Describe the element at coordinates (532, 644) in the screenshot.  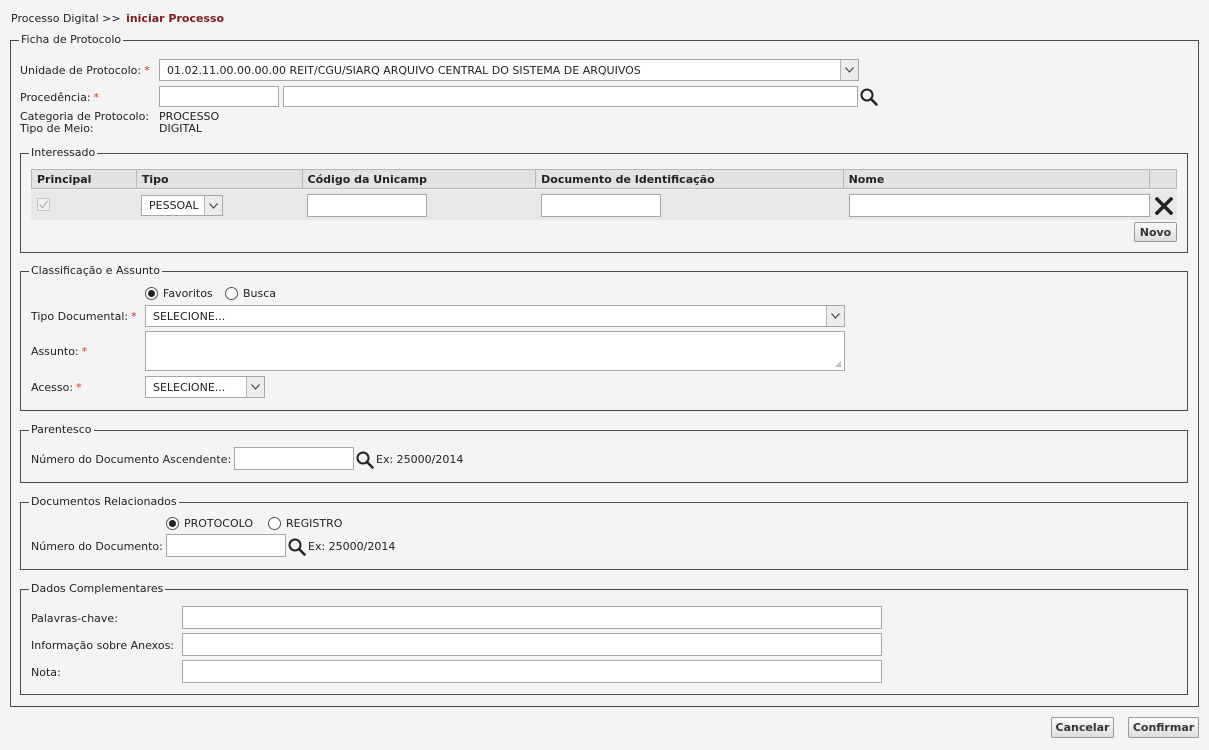
I see `anexos-input` at that location.